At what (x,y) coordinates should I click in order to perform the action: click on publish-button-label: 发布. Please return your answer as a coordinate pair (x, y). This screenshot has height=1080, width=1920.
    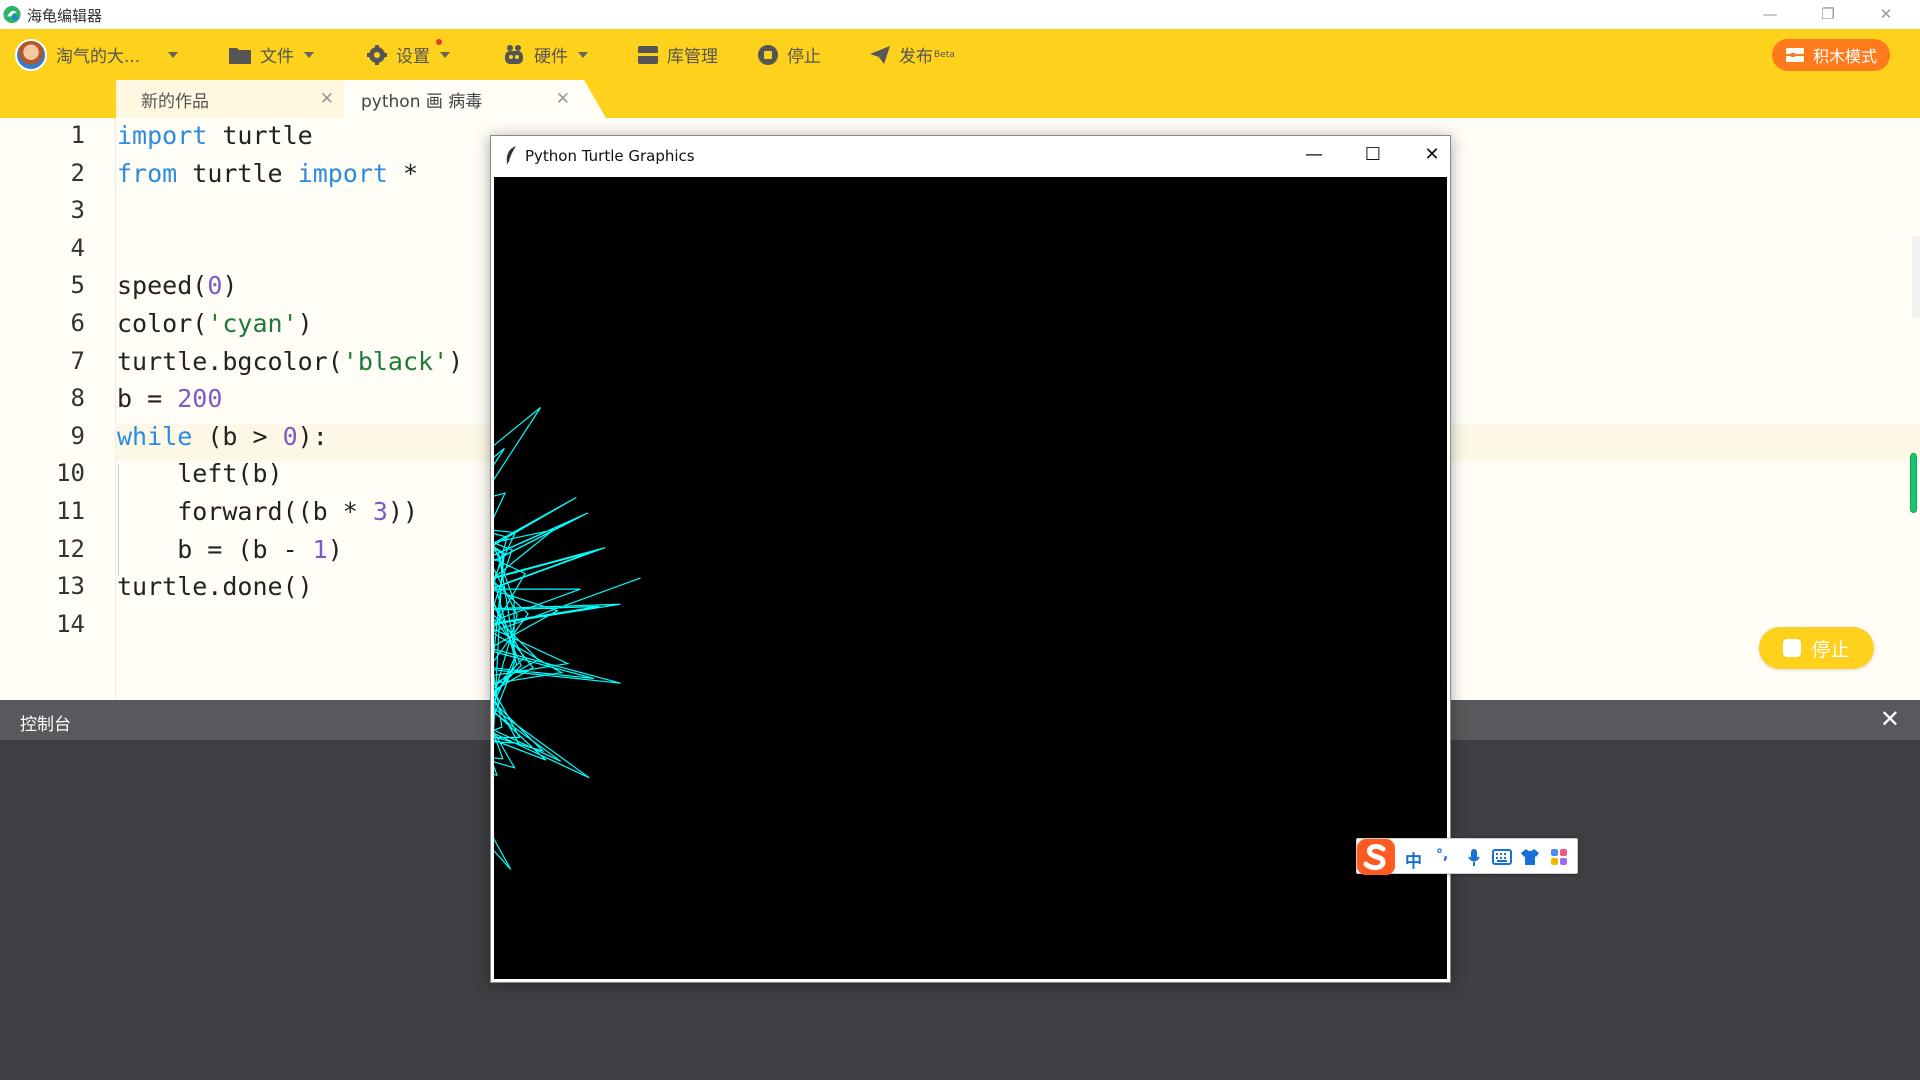
    Looking at the image, I should click on (916, 57).